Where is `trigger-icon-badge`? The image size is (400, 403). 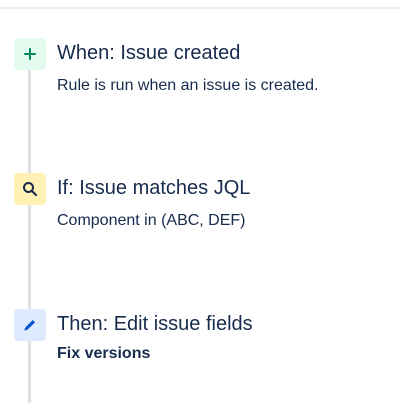 trigger-icon-badge is located at coordinates (30, 54).